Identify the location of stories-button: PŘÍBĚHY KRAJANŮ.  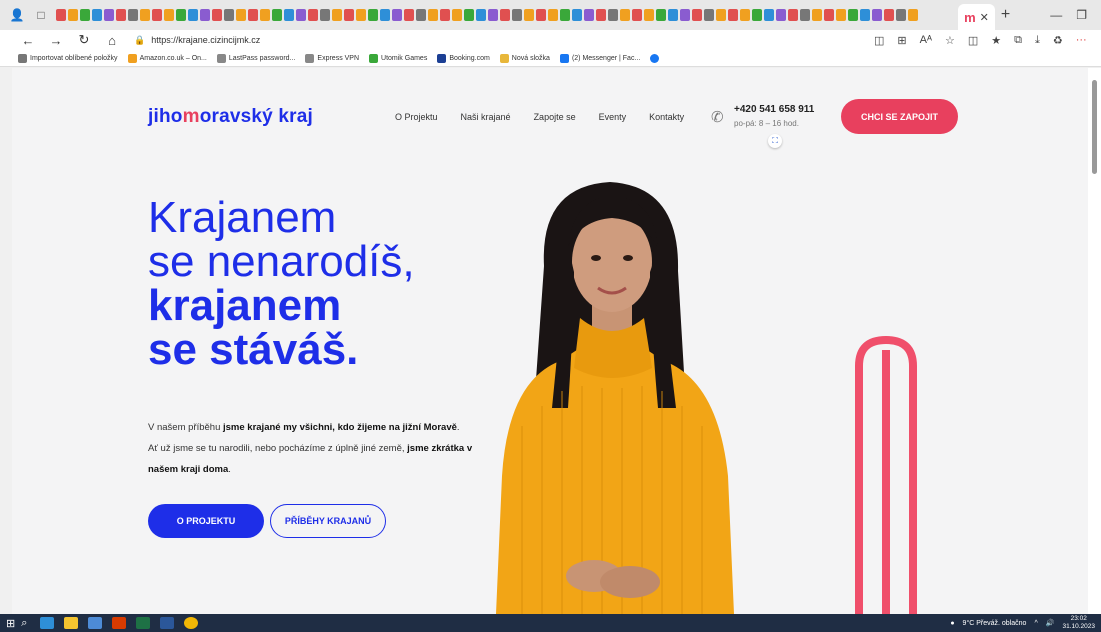
(328, 521).